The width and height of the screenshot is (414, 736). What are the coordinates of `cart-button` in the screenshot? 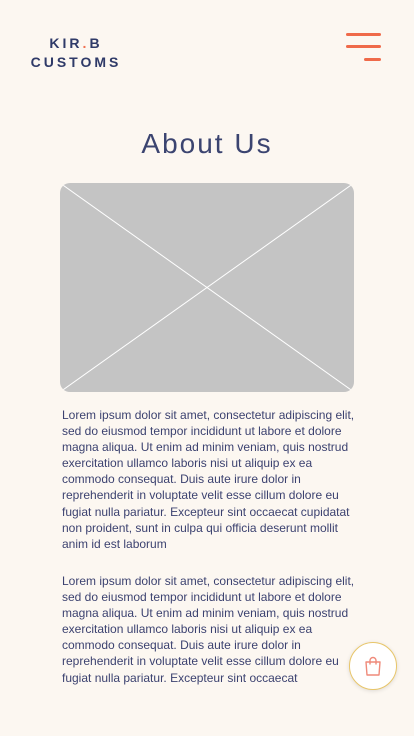 It's located at (373, 666).